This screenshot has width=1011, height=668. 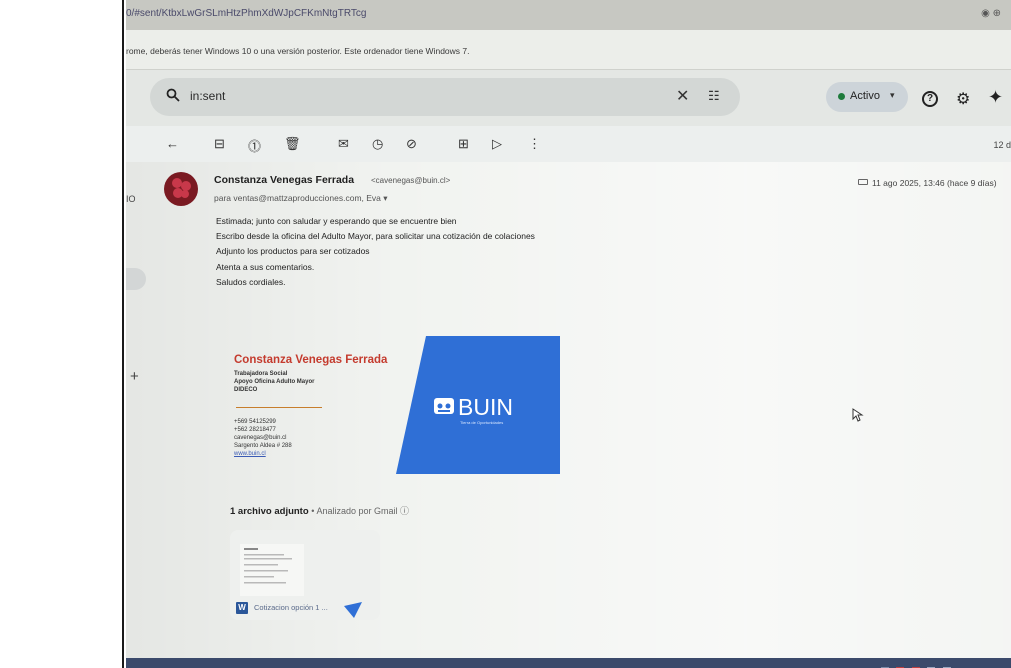 I want to click on word-doc-icon: W, so click(x=242, y=608).